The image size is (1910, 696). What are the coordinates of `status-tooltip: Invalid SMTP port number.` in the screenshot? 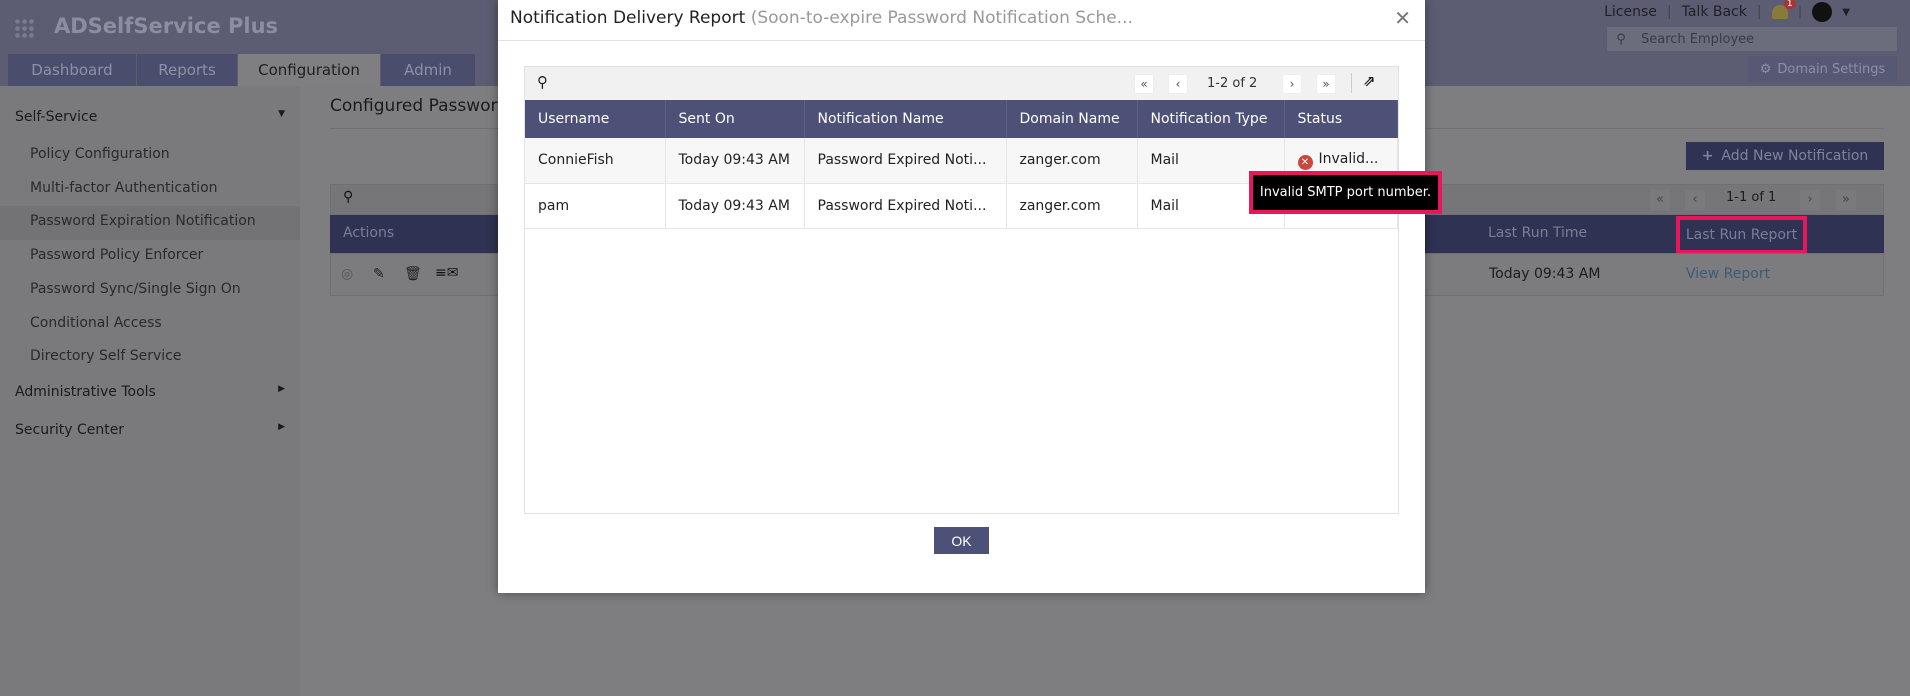 It's located at (1345, 192).